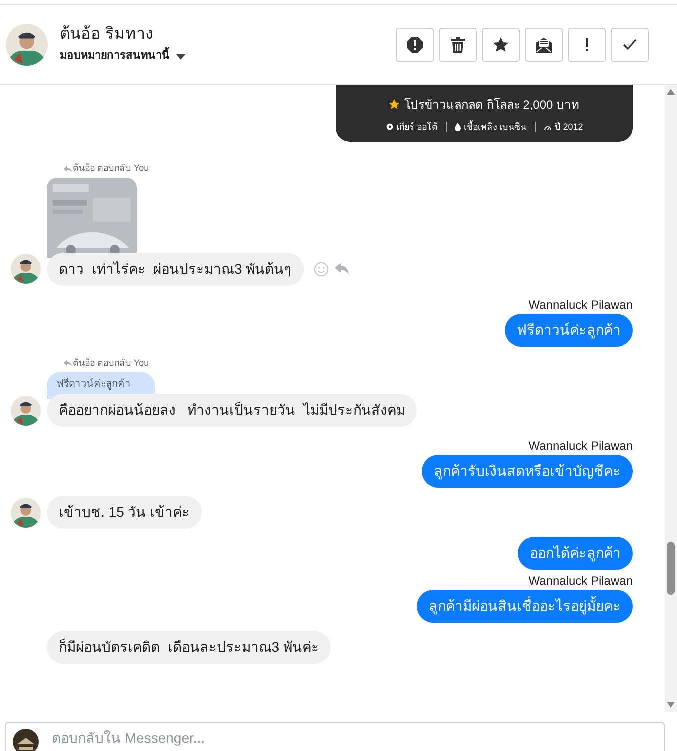 The height and width of the screenshot is (751, 677). I want to click on trash-icon, so click(458, 44).